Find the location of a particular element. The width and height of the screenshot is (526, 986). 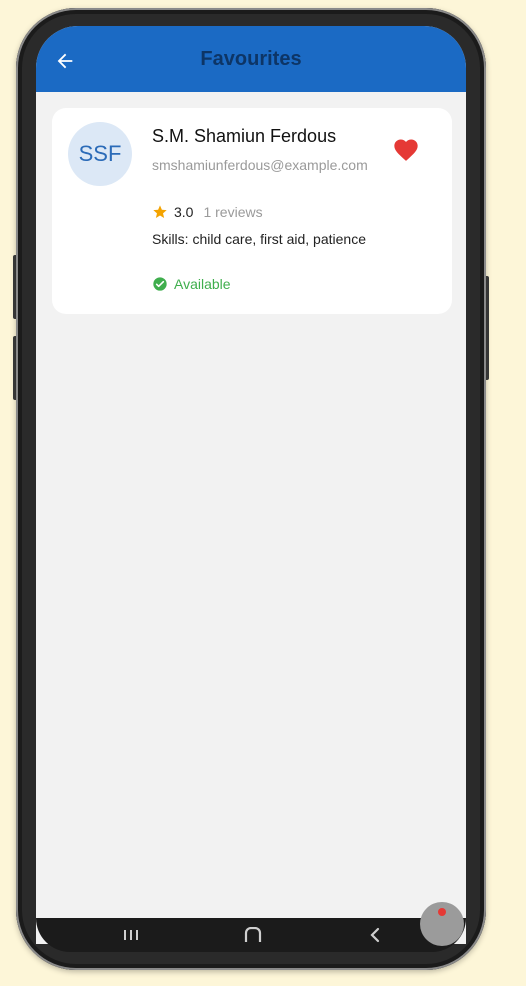

home-button is located at coordinates (253, 935).